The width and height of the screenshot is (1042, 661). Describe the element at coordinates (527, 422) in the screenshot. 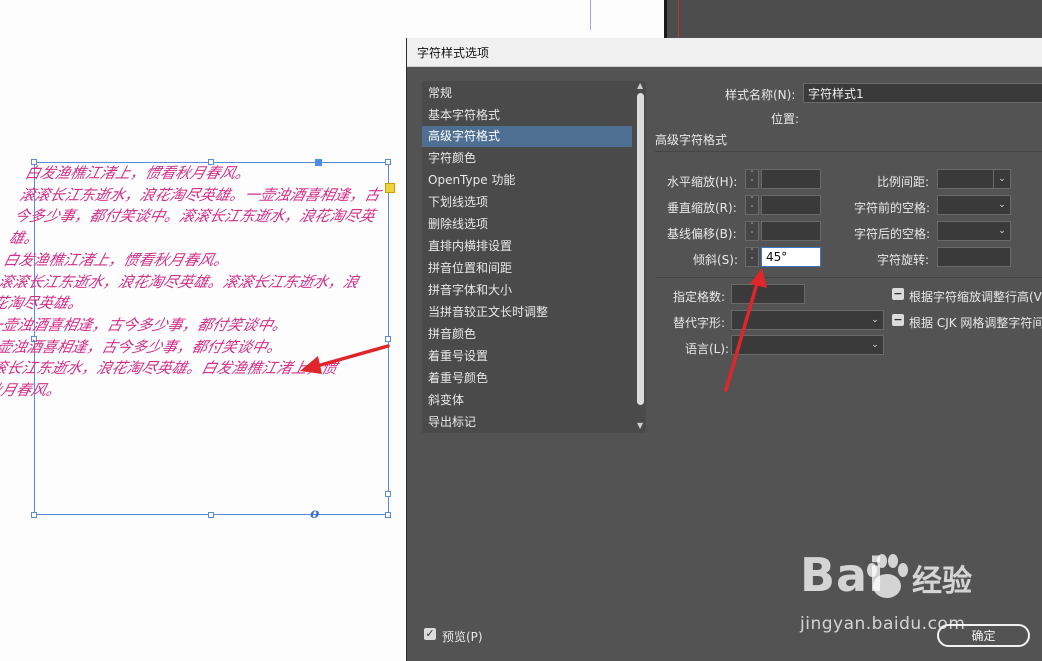

I see `category-export-tagging: 导出标记` at that location.